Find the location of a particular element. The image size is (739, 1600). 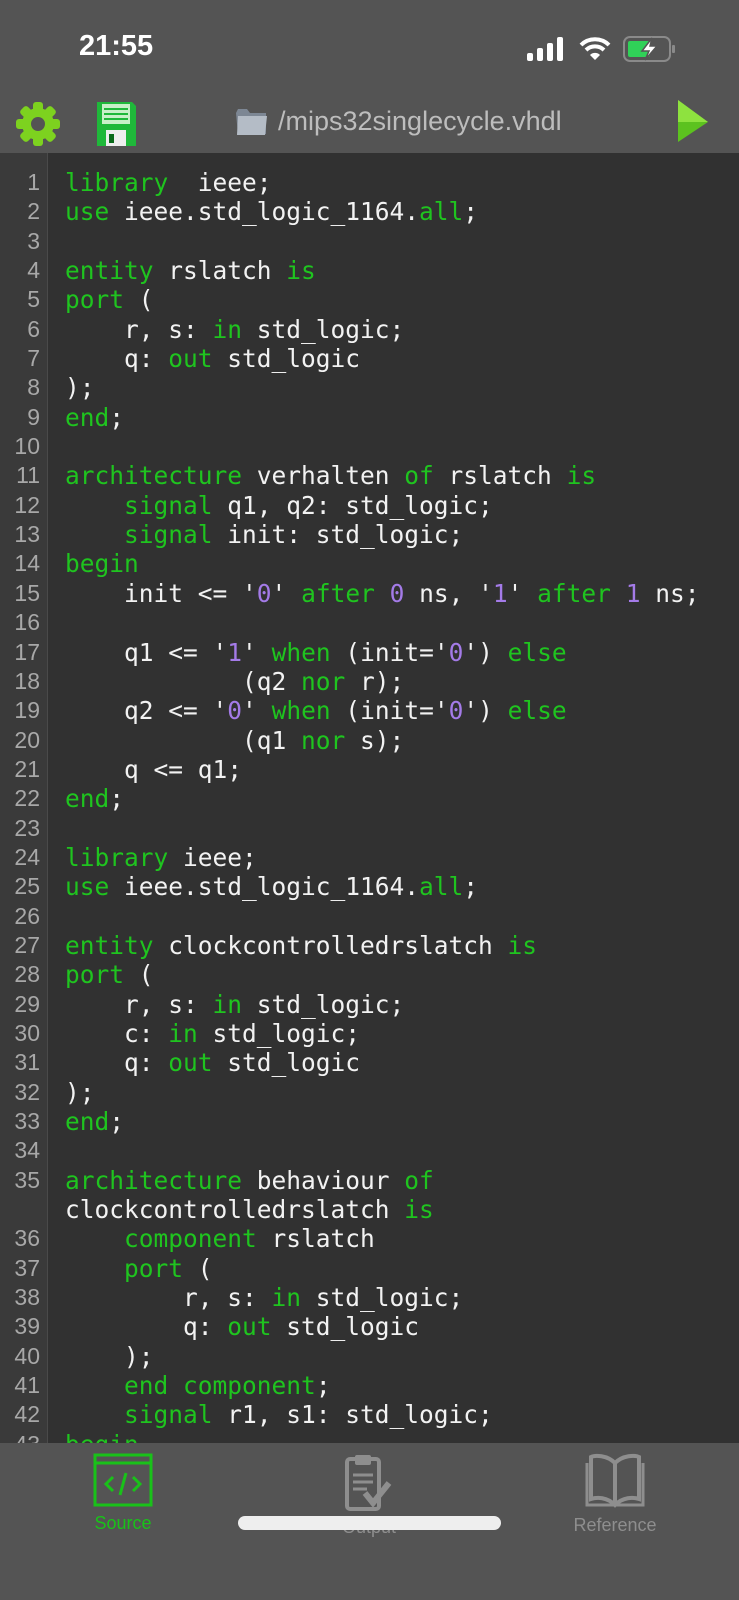

code-token: init: std_logic; is located at coordinates (338, 535).